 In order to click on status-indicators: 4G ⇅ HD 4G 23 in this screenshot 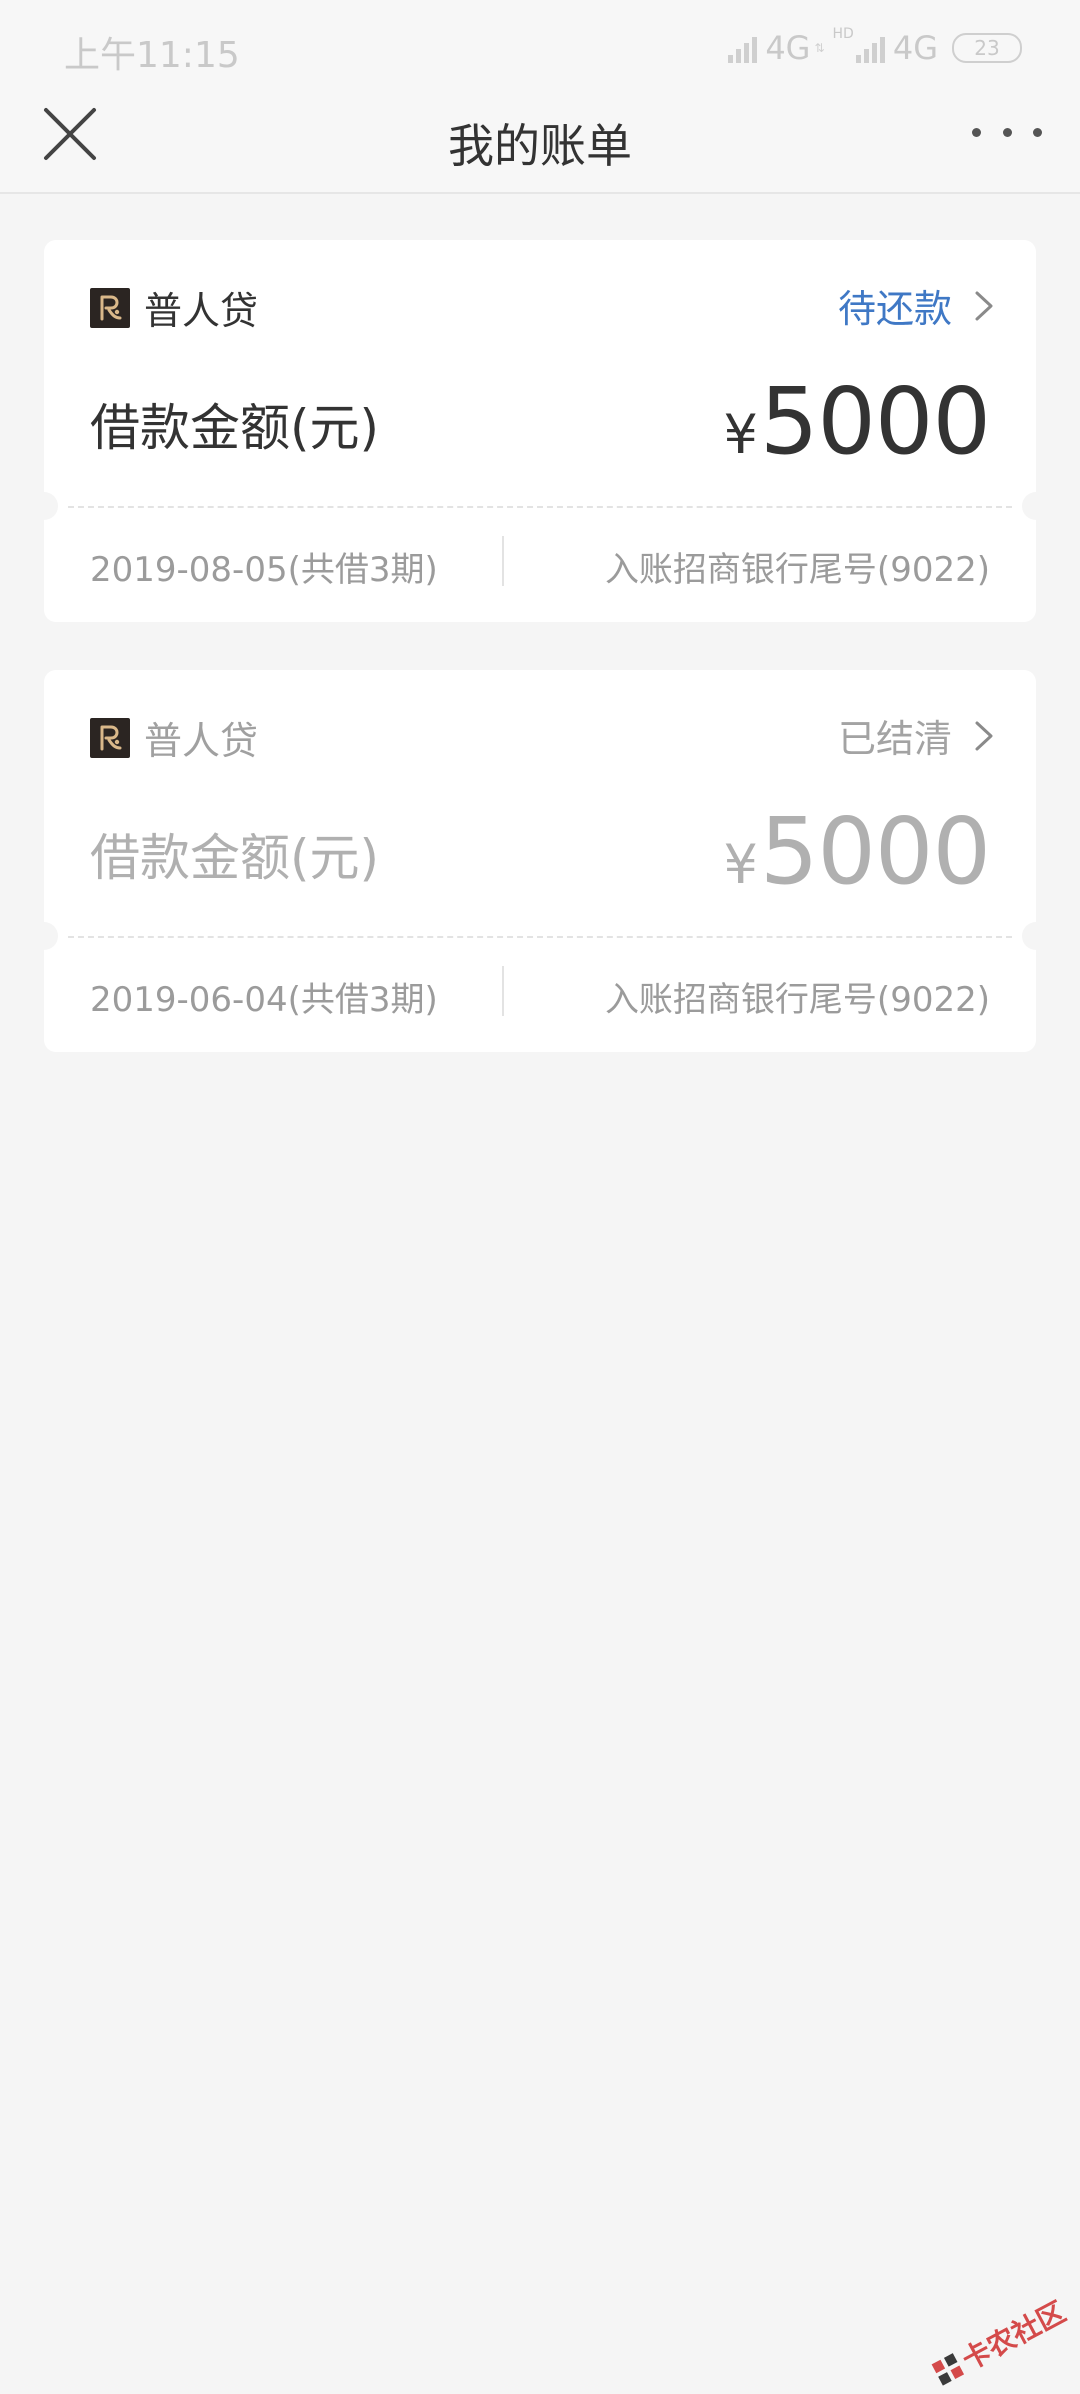, I will do `click(875, 48)`.